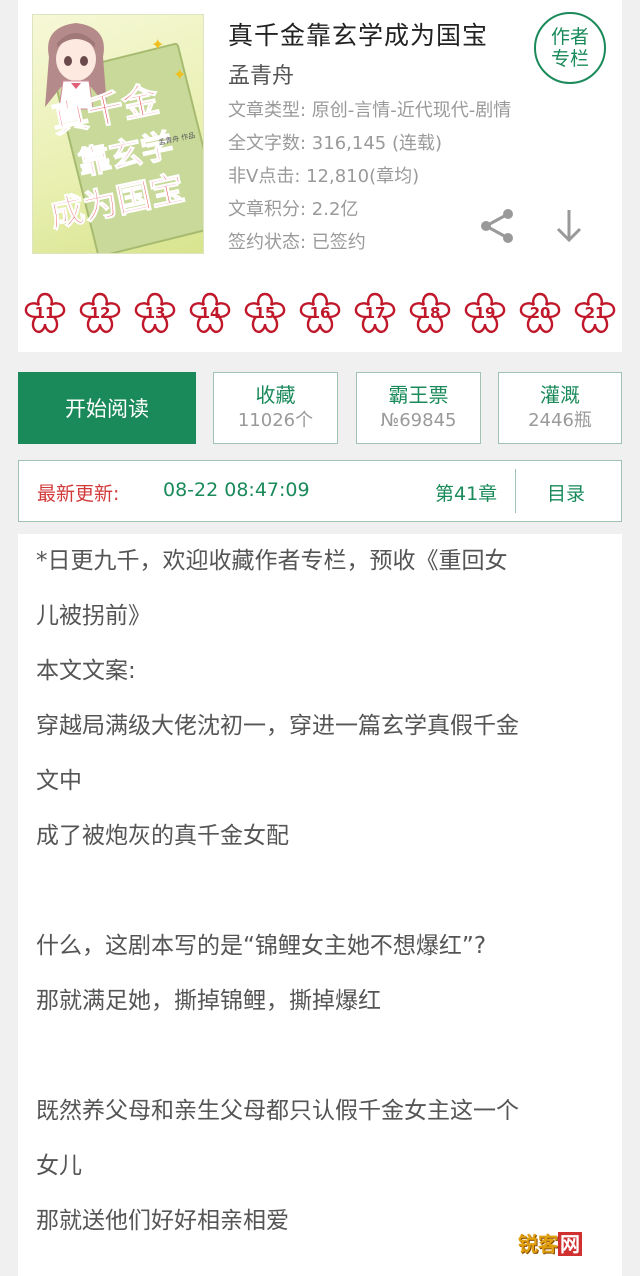 This screenshot has height=1276, width=640. I want to click on flower-icon: 17, so click(375, 313).